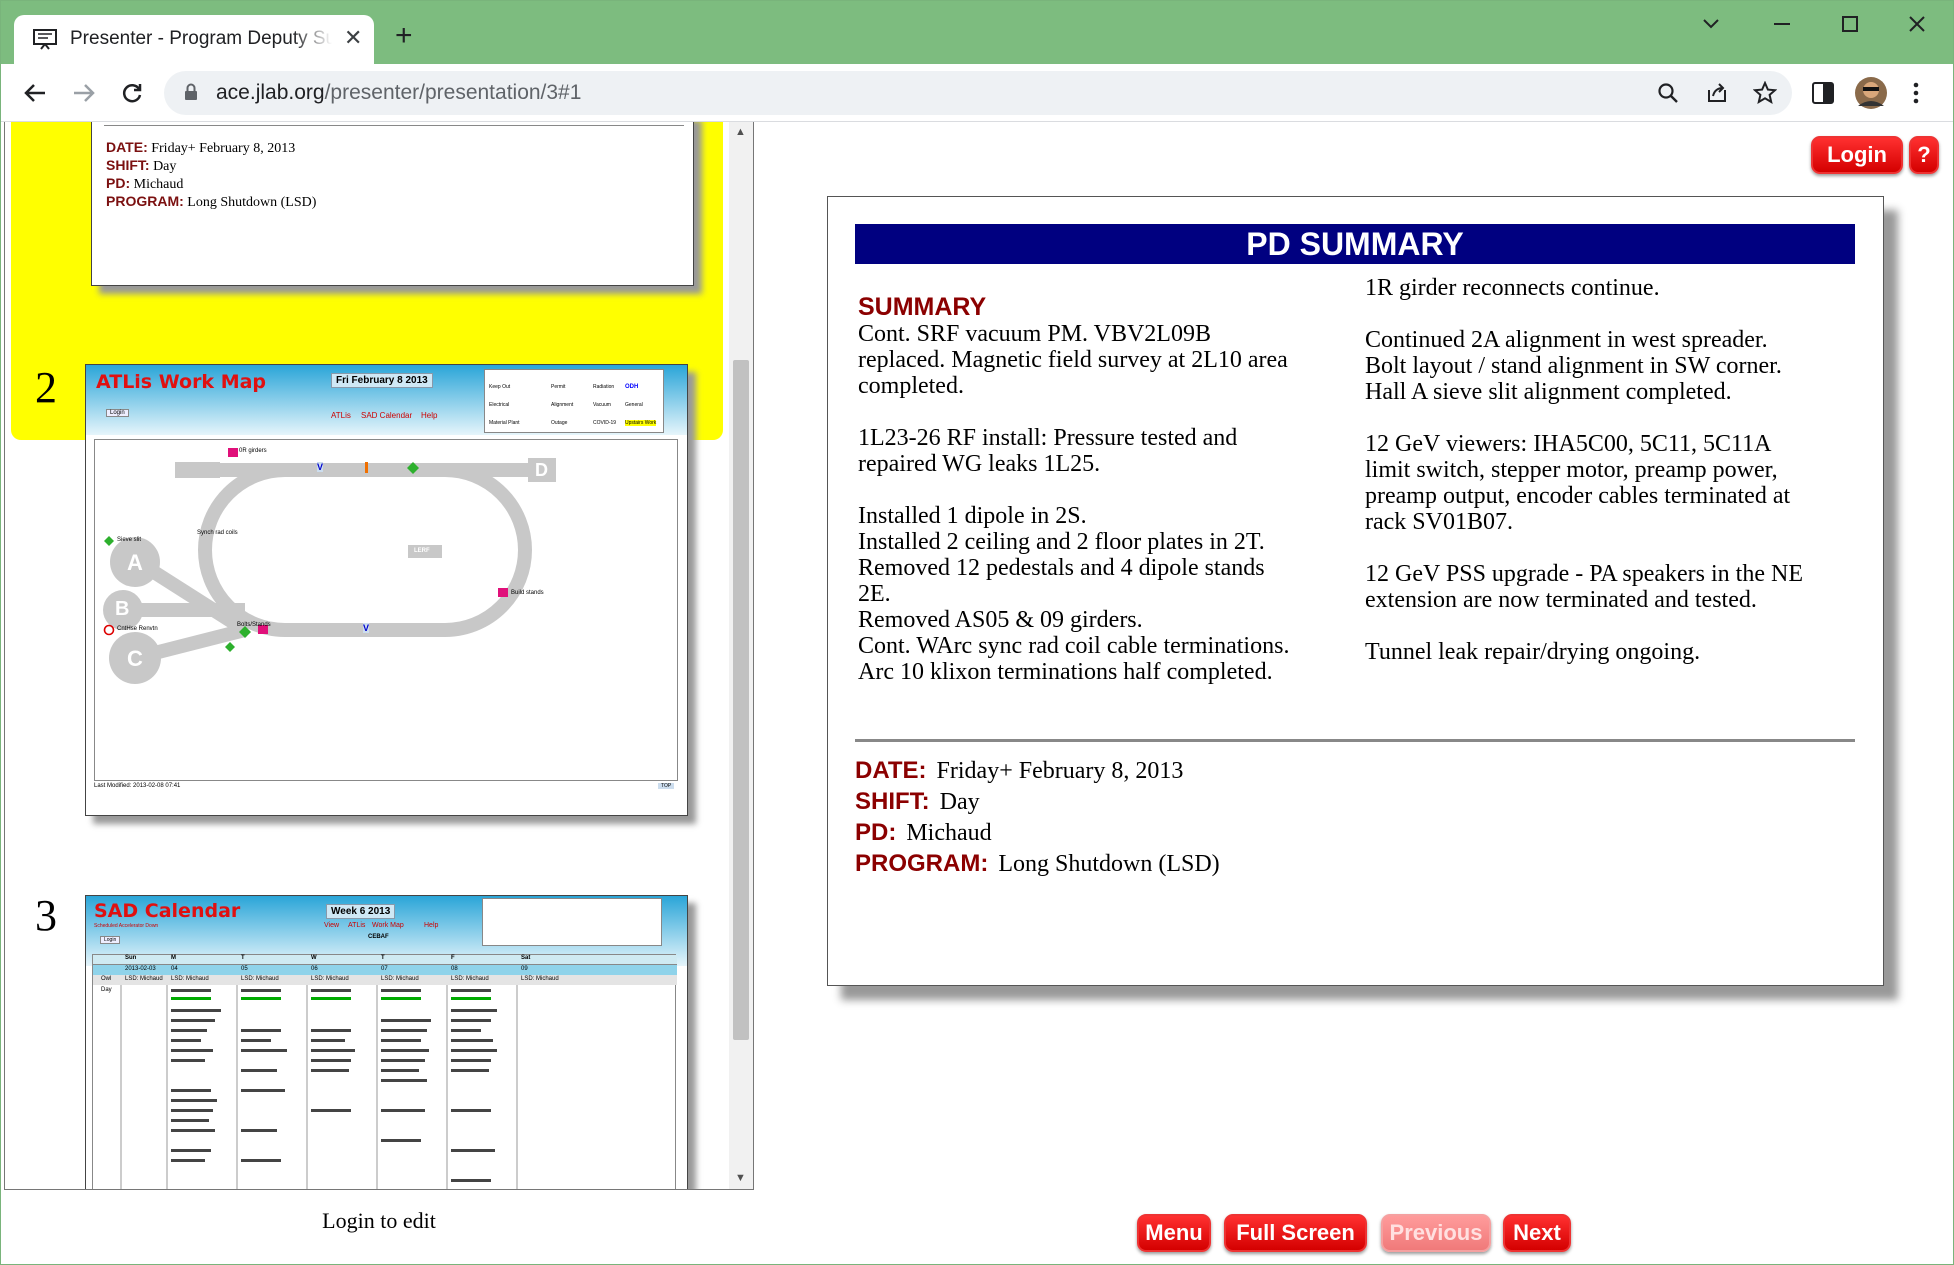 This screenshot has height=1265, width=1954. What do you see at coordinates (404, 36) in the screenshot?
I see `new-tab-button: +` at bounding box center [404, 36].